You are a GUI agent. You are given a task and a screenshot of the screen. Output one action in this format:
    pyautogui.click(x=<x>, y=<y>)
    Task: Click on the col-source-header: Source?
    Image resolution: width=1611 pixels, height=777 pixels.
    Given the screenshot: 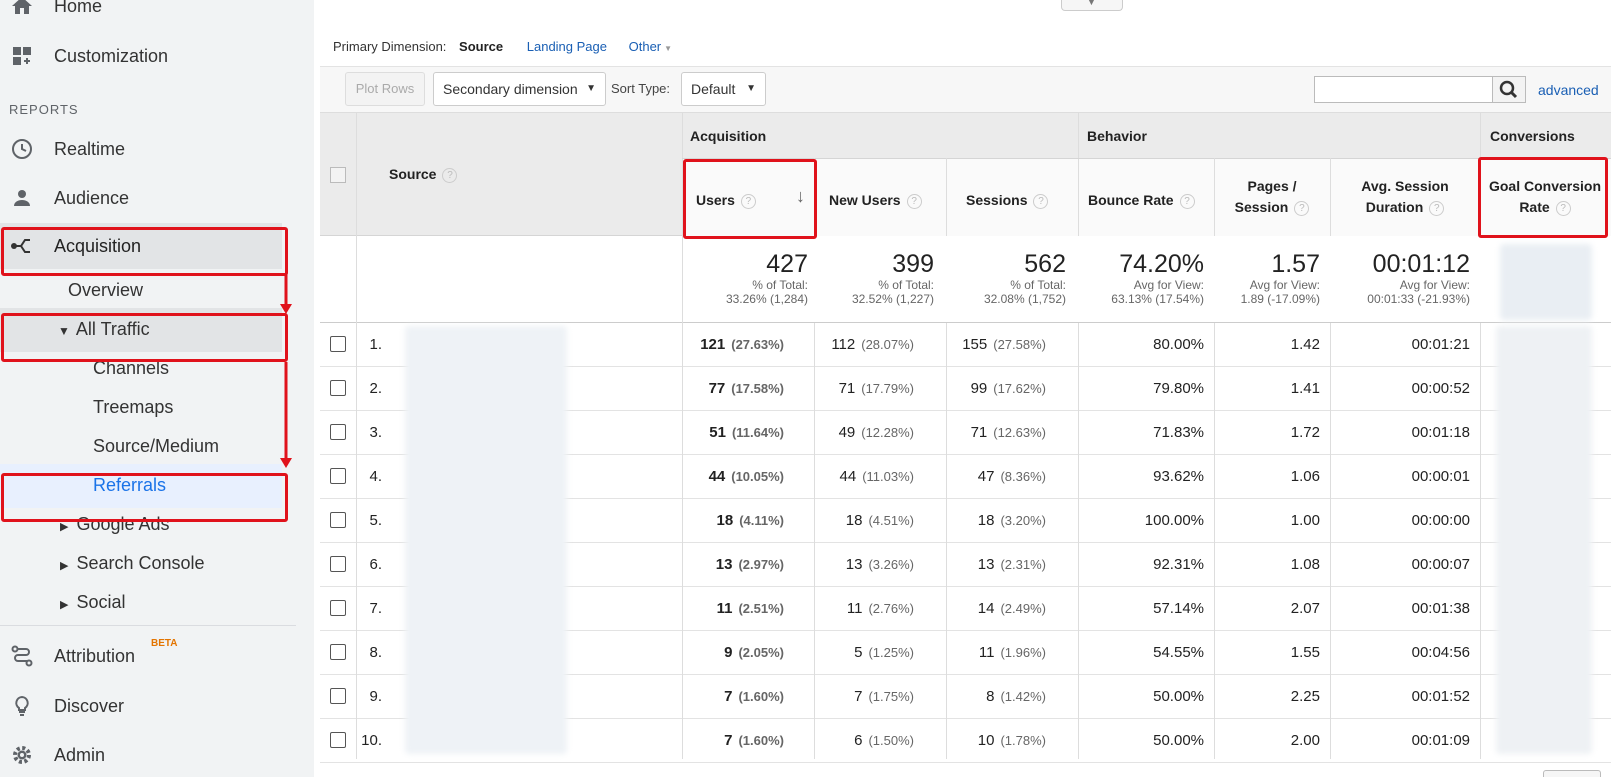 What is the action you would take?
    pyautogui.click(x=423, y=174)
    